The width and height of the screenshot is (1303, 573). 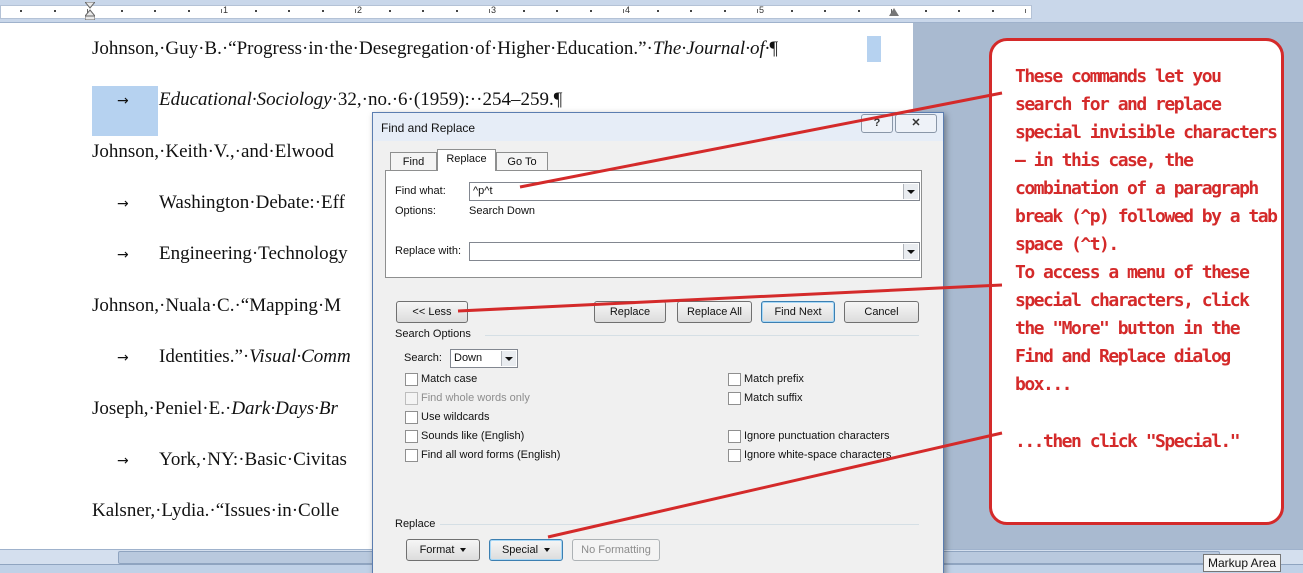 What do you see at coordinates (1242, 563) in the screenshot?
I see `markup-area-tooltip: Markup Area` at bounding box center [1242, 563].